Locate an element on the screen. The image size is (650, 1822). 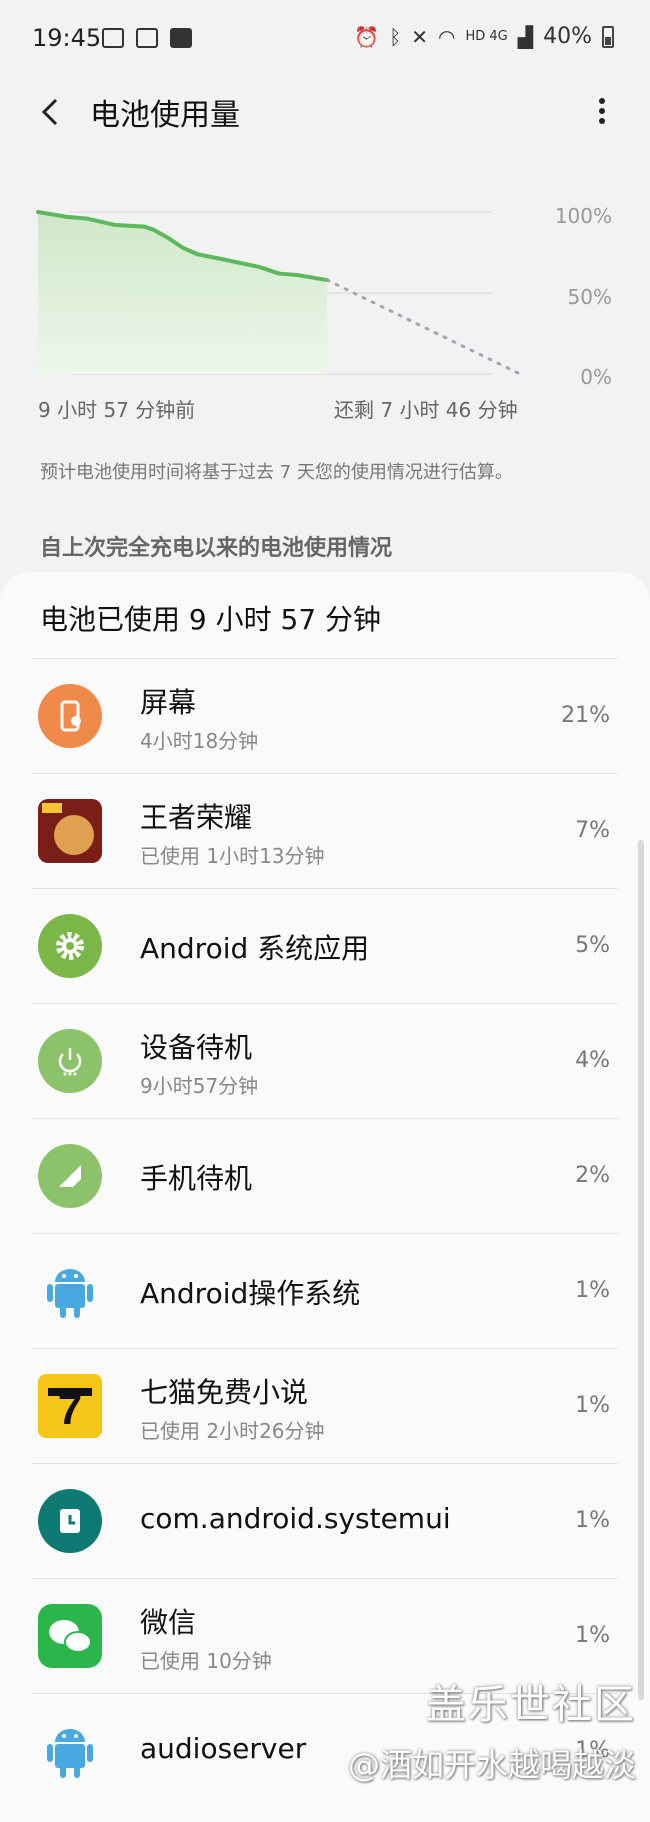
check-icon is located at coordinates (181, 38).